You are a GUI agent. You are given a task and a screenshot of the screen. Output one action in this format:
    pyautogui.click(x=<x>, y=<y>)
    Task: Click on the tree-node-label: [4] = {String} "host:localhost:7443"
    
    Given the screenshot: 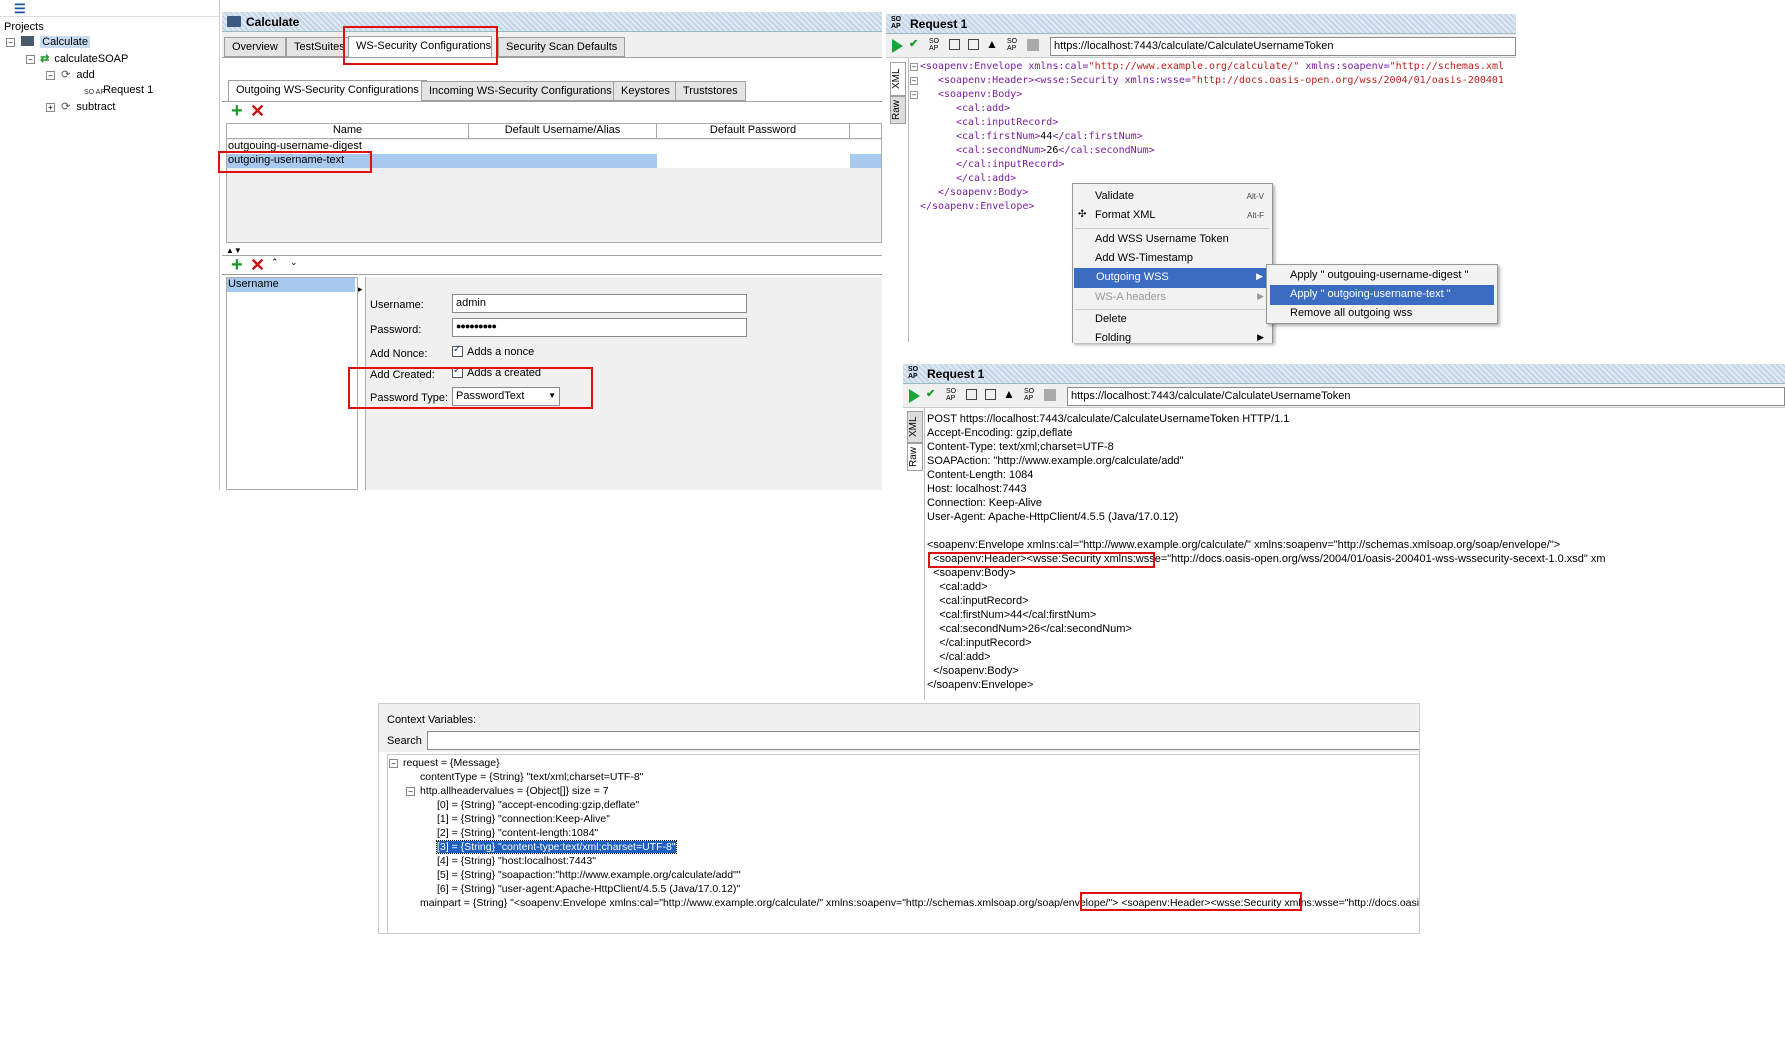 What is the action you would take?
    pyautogui.click(x=516, y=861)
    